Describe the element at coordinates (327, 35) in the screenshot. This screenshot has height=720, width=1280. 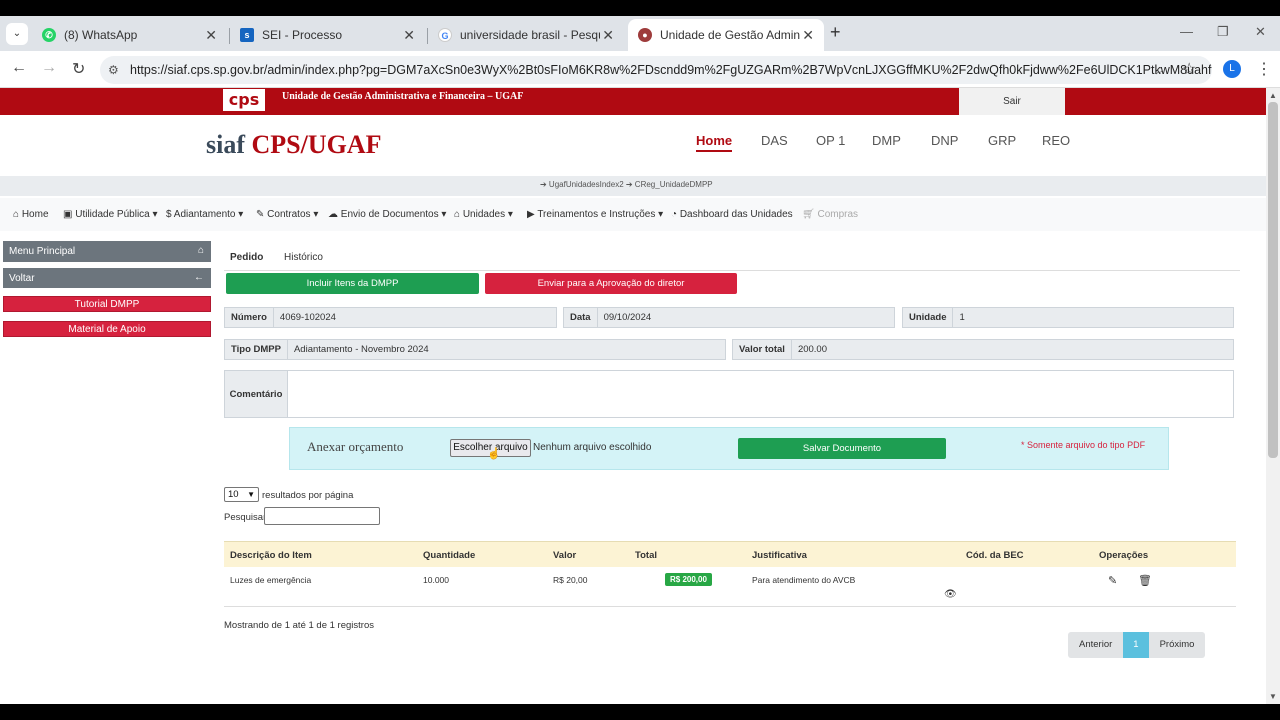
I see `tab-sei: s SEI - Processo ✕` at that location.